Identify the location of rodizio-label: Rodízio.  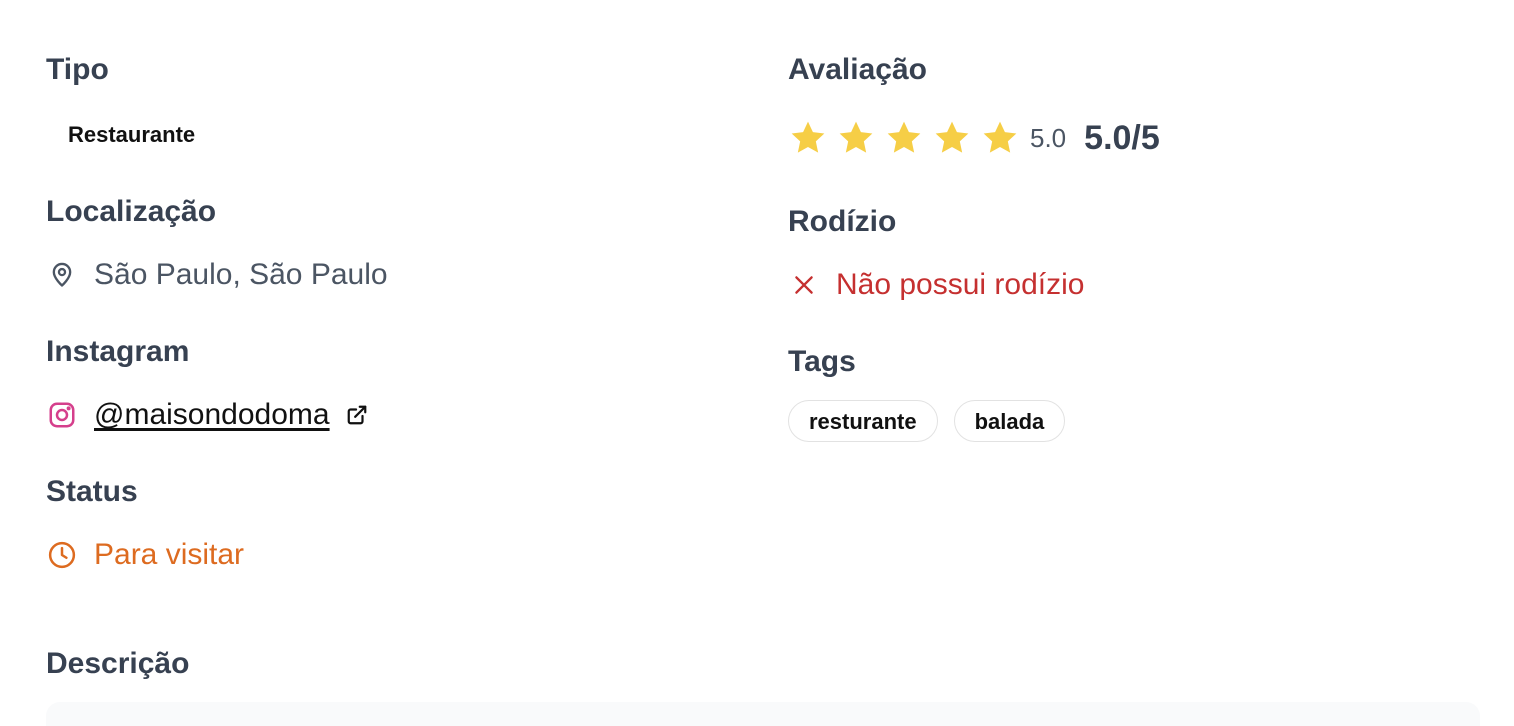
(842, 221).